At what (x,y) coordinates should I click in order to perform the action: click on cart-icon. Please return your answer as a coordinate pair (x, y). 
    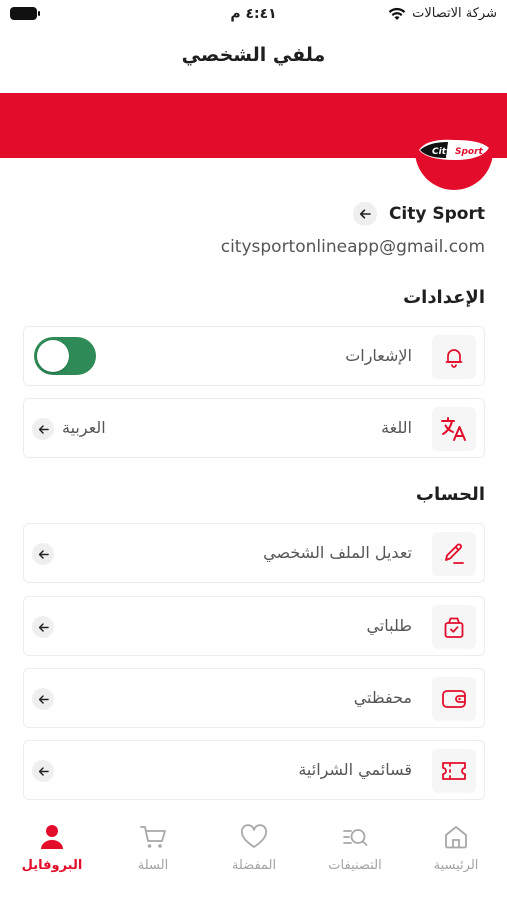
    Looking at the image, I should click on (153, 837).